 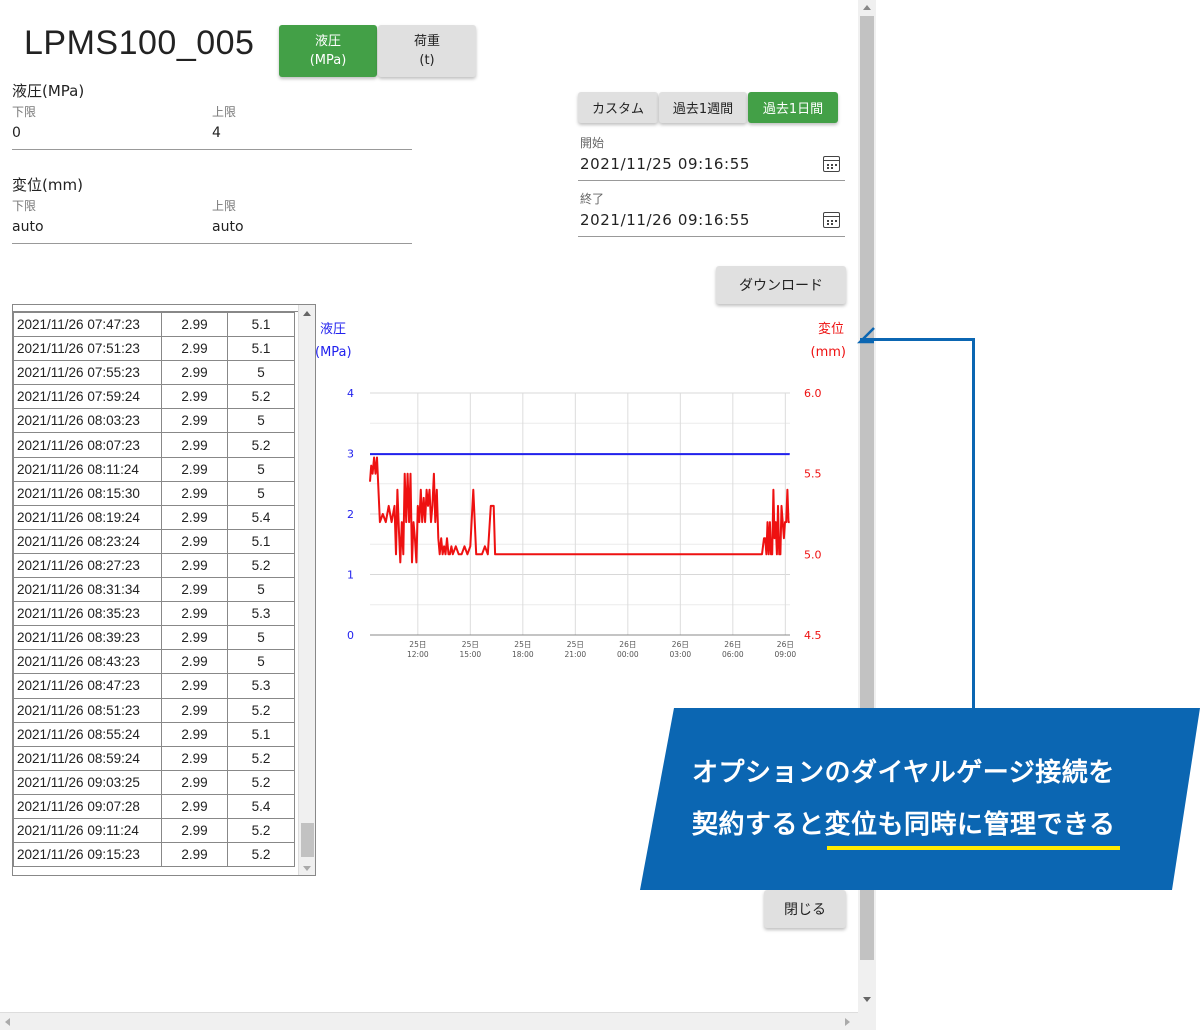 What do you see at coordinates (523, 654) in the screenshot?
I see `x-tick-time: 18:00` at bounding box center [523, 654].